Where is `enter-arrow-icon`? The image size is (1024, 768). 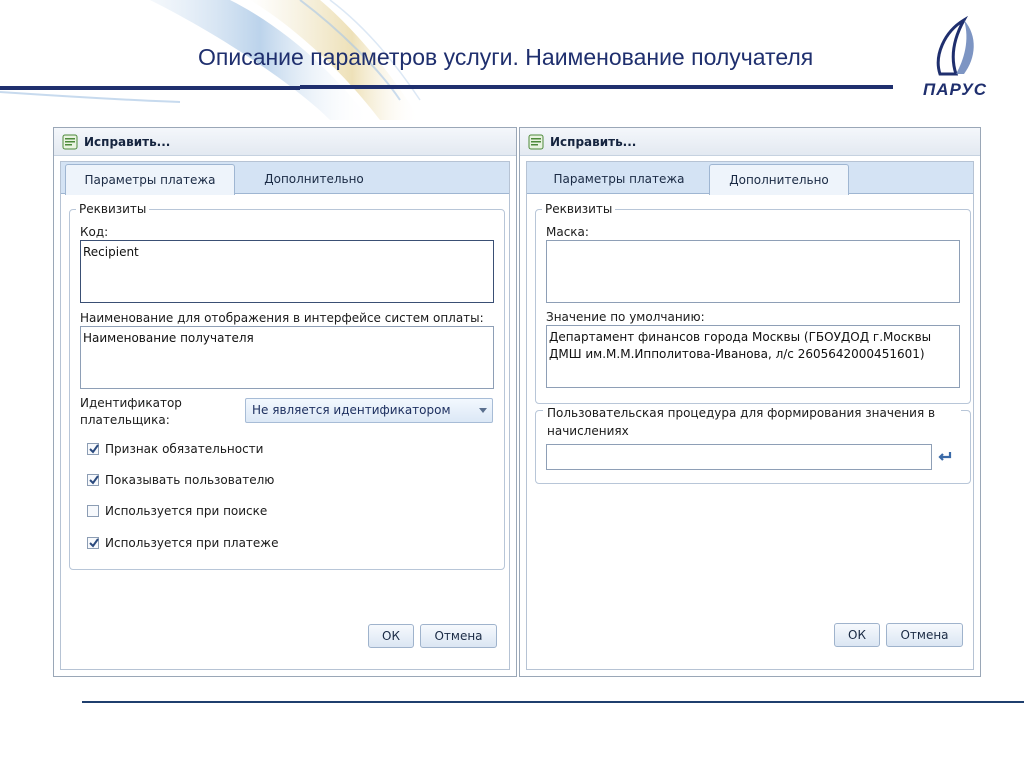 enter-arrow-icon is located at coordinates (945, 457).